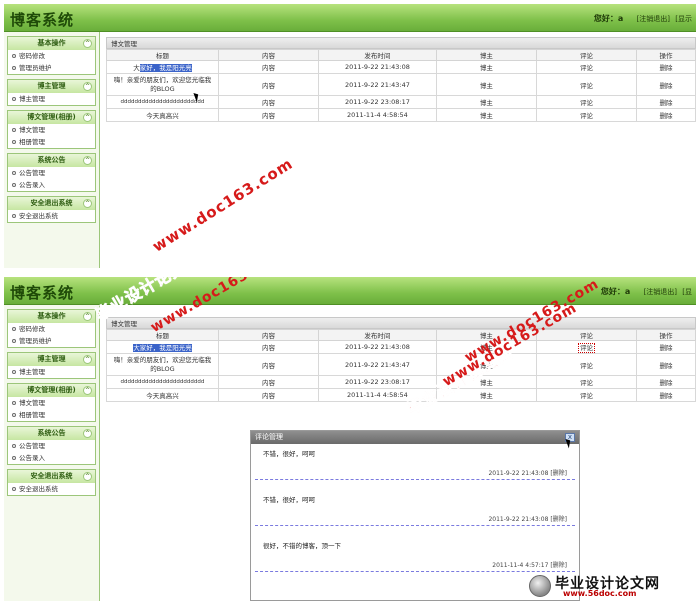 The width and height of the screenshot is (700, 611). What do you see at coordinates (377, 115) in the screenshot?
I see `publish-time: 2011-11-4 4:58:54` at bounding box center [377, 115].